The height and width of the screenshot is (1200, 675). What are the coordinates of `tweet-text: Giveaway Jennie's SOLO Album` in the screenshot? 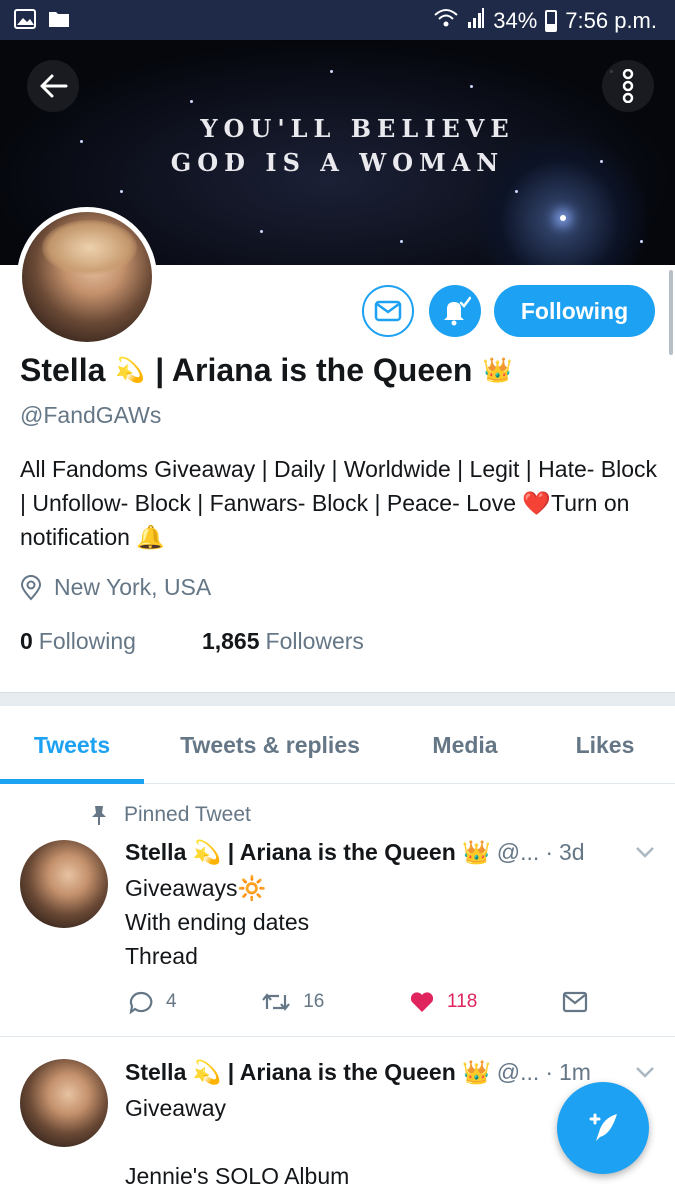 It's located at (237, 1142).